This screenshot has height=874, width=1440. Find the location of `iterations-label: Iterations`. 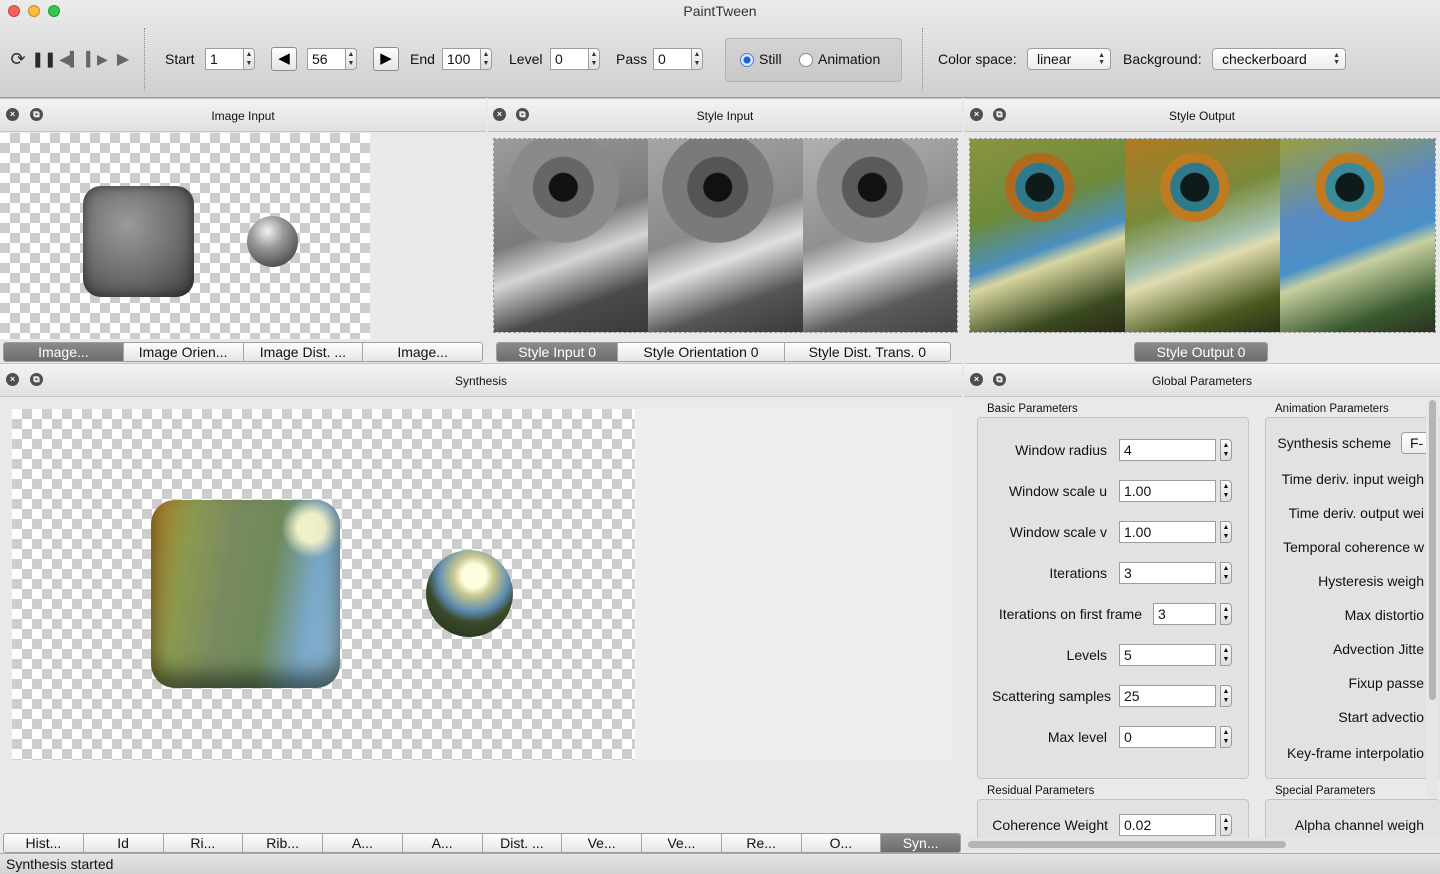

iterations-label: Iterations is located at coordinates (1078, 573).